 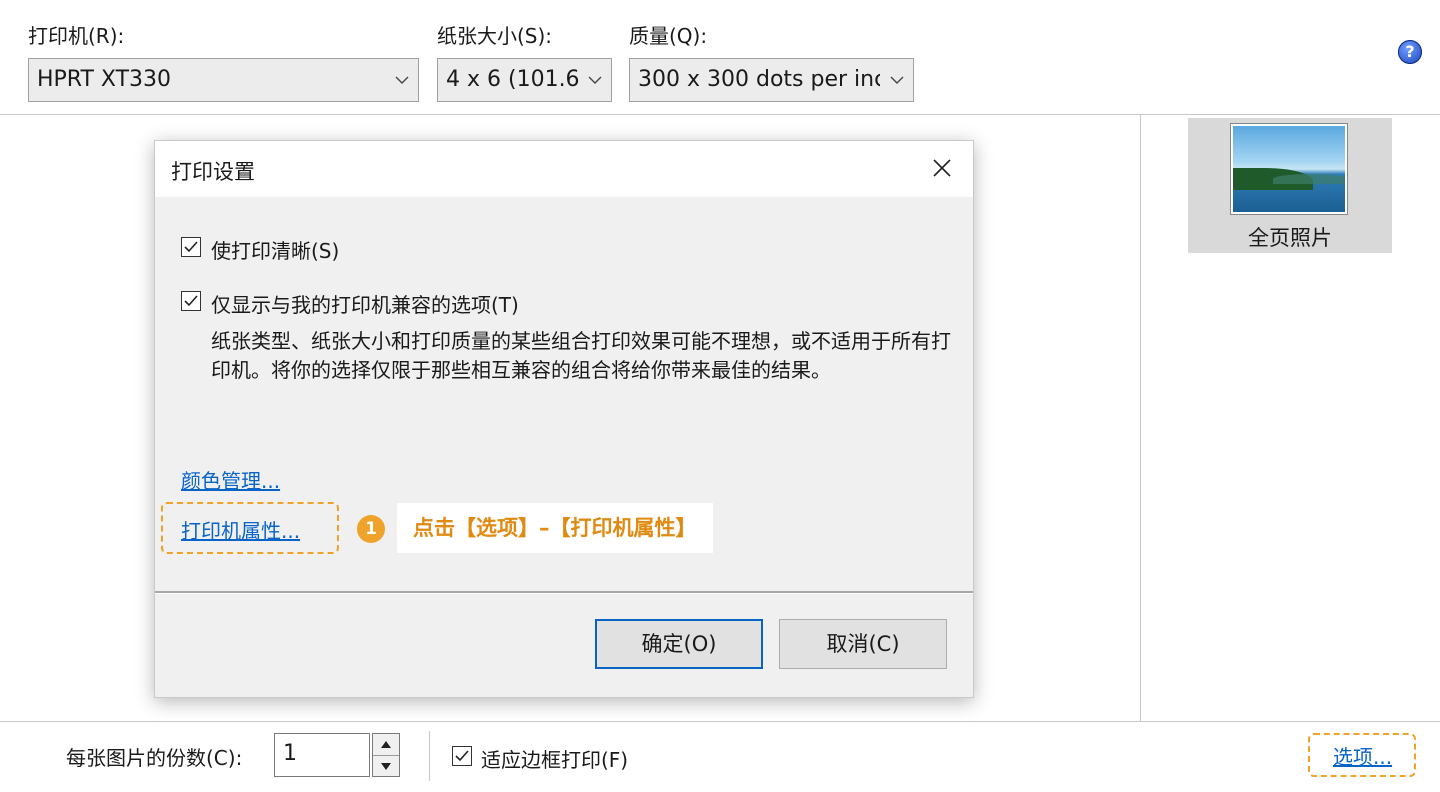 What do you see at coordinates (668, 36) in the screenshot?
I see `quality-label: 质量(Q):` at bounding box center [668, 36].